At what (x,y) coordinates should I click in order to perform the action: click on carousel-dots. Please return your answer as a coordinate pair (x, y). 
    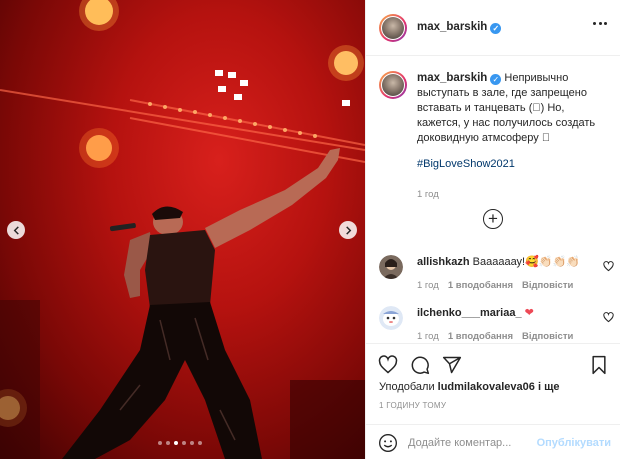
    Looking at the image, I should click on (180, 443).